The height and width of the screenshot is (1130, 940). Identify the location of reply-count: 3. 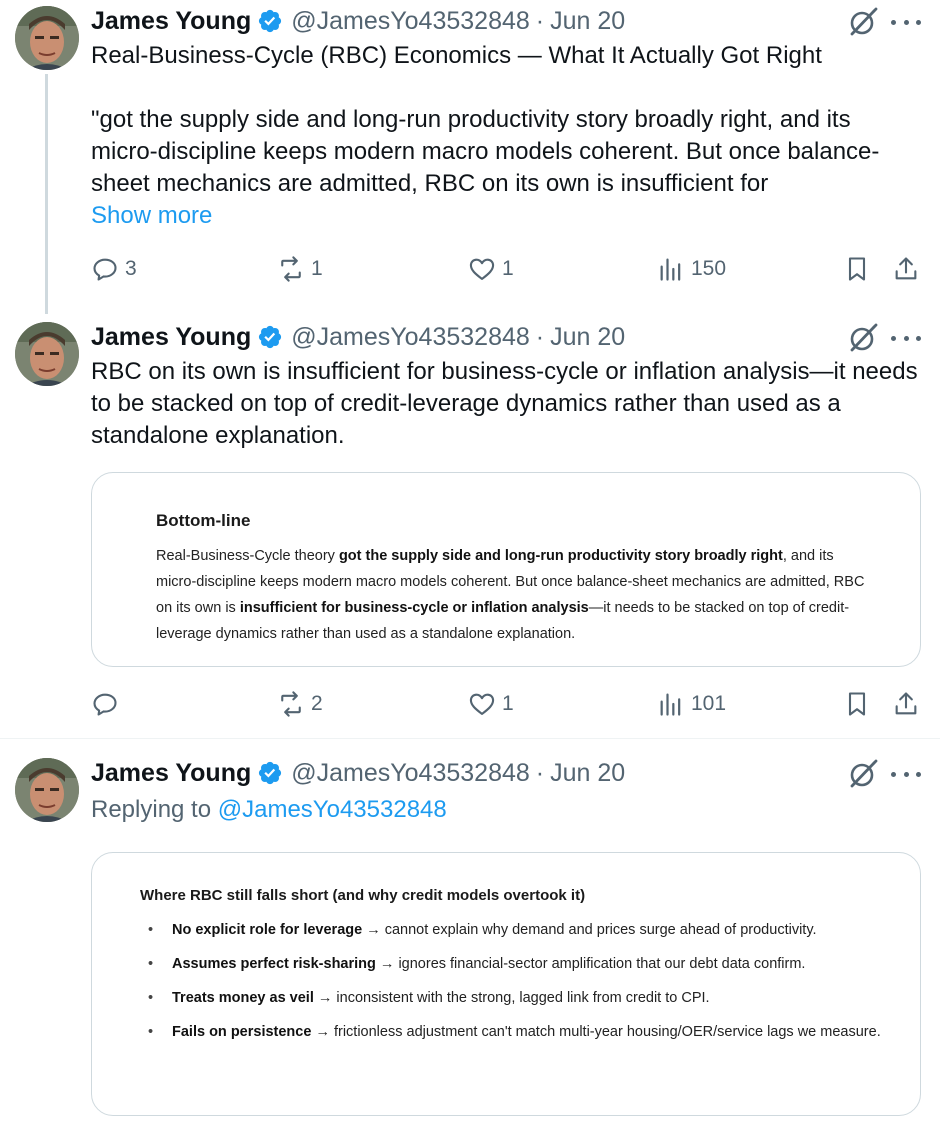
(131, 268).